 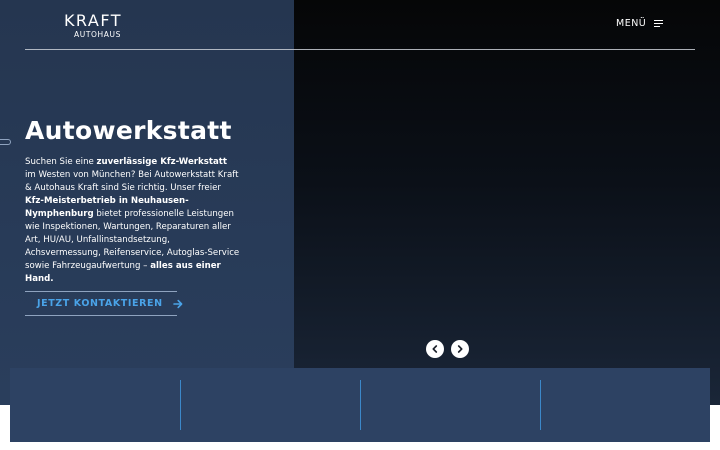 I want to click on slider-prev-button, so click(x=435, y=349).